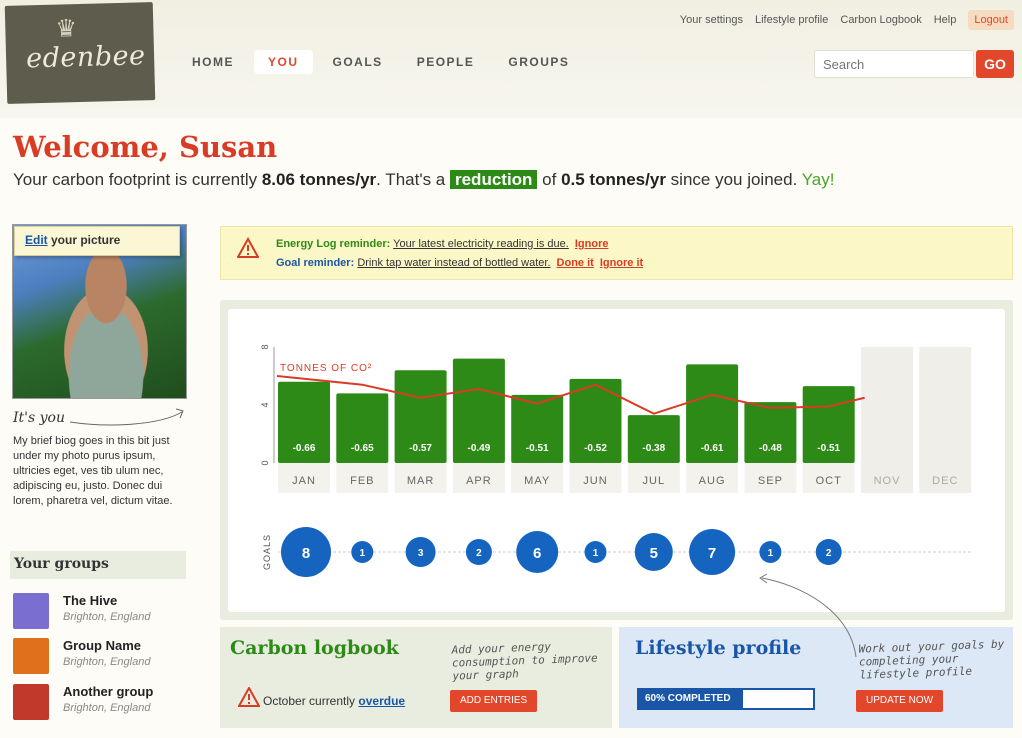 This screenshot has width=1022, height=738. What do you see at coordinates (791, 20) in the screenshot?
I see `link-lifestyle-profile: Lifestyle profile` at bounding box center [791, 20].